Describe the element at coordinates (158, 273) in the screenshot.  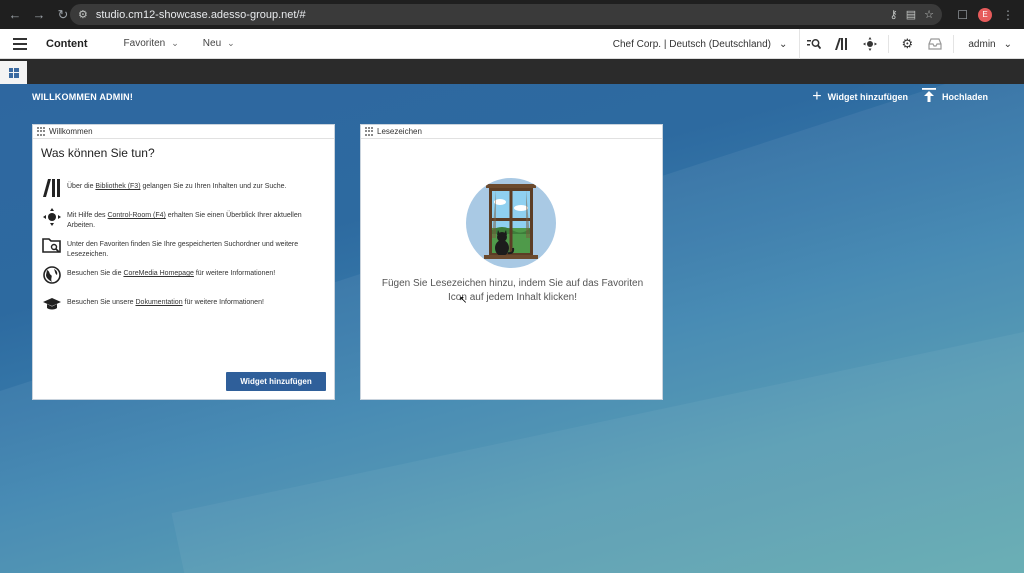
I see `coremedia-homepage-link: CoreMedia Homepage` at that location.